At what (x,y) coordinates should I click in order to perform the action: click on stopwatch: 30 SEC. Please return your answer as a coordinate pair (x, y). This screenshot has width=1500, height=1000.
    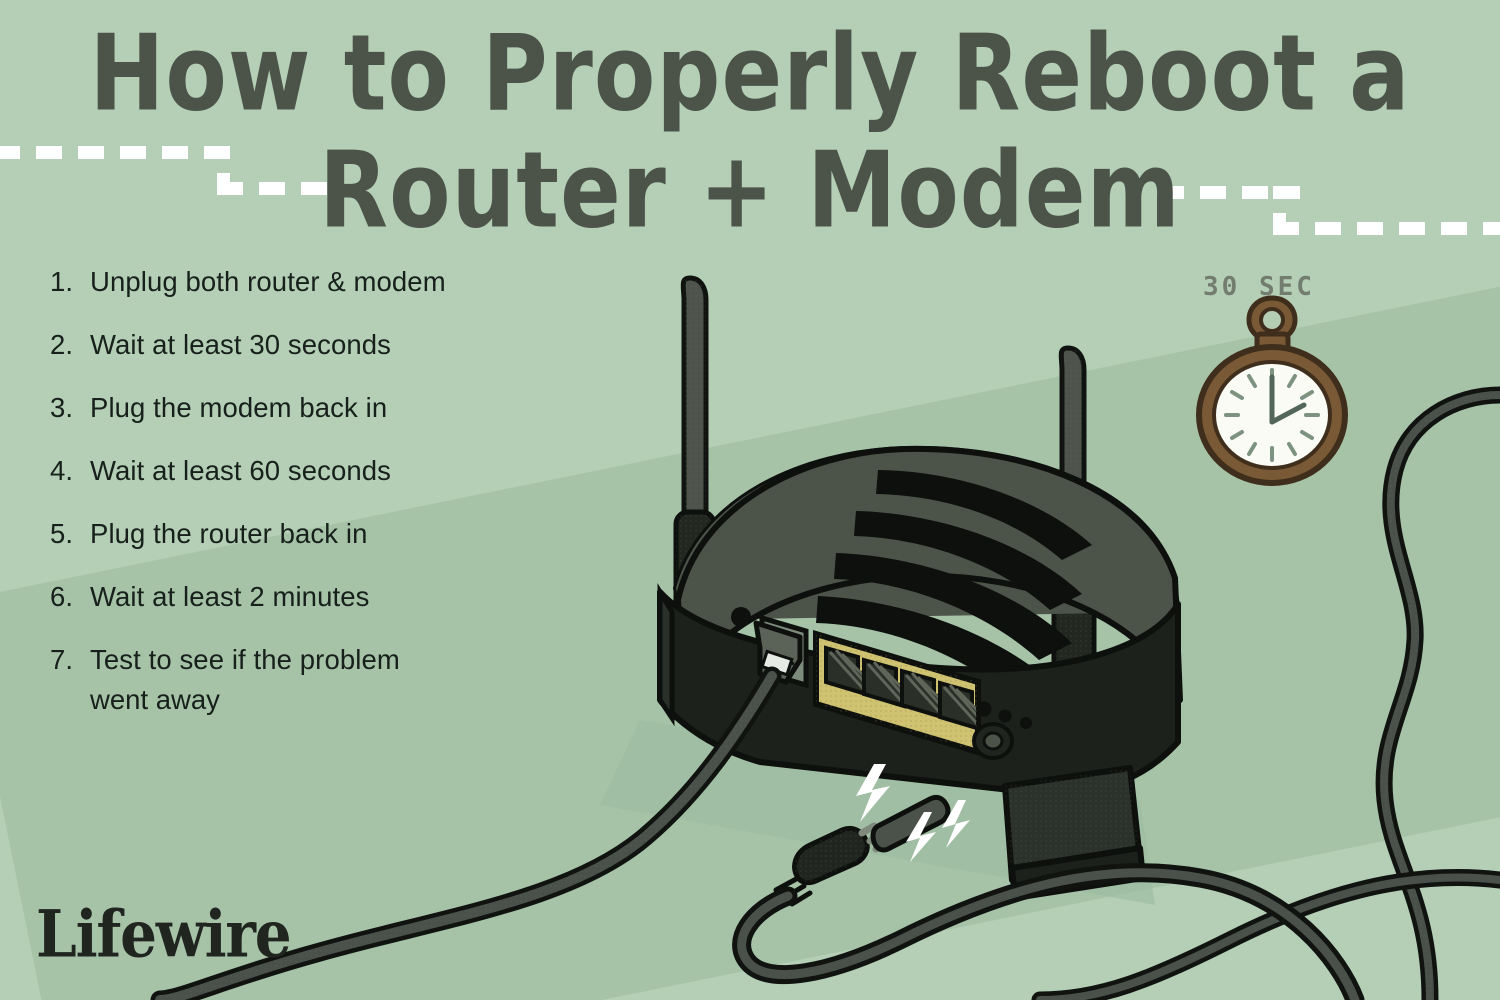
    Looking at the image, I should click on (1272, 379).